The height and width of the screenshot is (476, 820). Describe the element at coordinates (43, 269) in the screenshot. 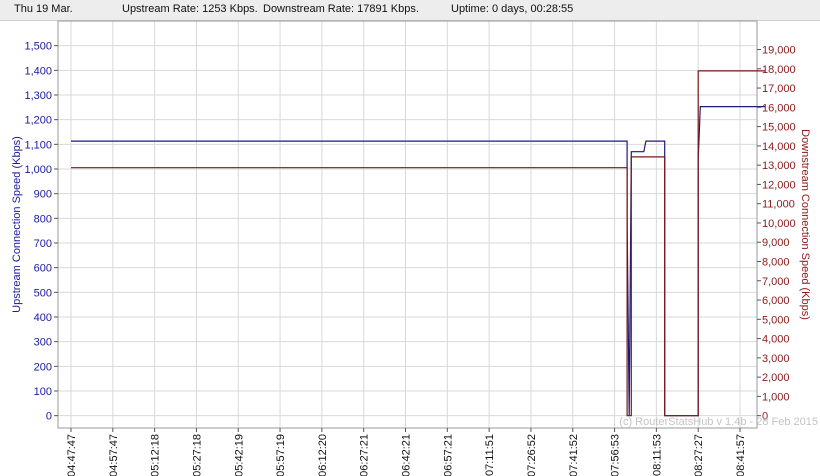

I see `left-tick-label: 600` at that location.